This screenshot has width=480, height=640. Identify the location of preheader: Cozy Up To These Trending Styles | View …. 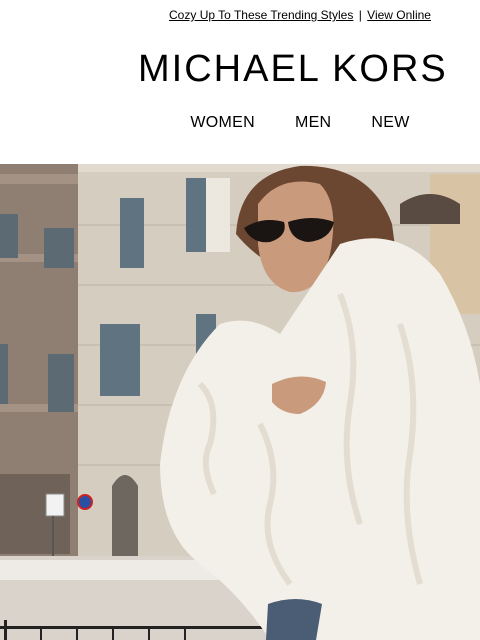
(240, 15).